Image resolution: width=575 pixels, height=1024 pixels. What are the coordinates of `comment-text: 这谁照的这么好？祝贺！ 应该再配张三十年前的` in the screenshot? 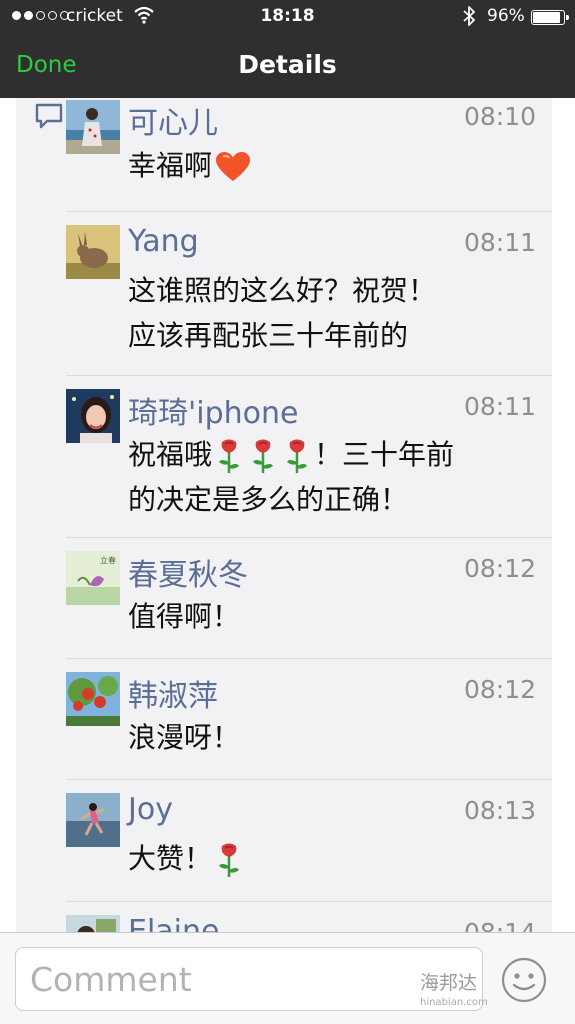 It's located at (282, 313).